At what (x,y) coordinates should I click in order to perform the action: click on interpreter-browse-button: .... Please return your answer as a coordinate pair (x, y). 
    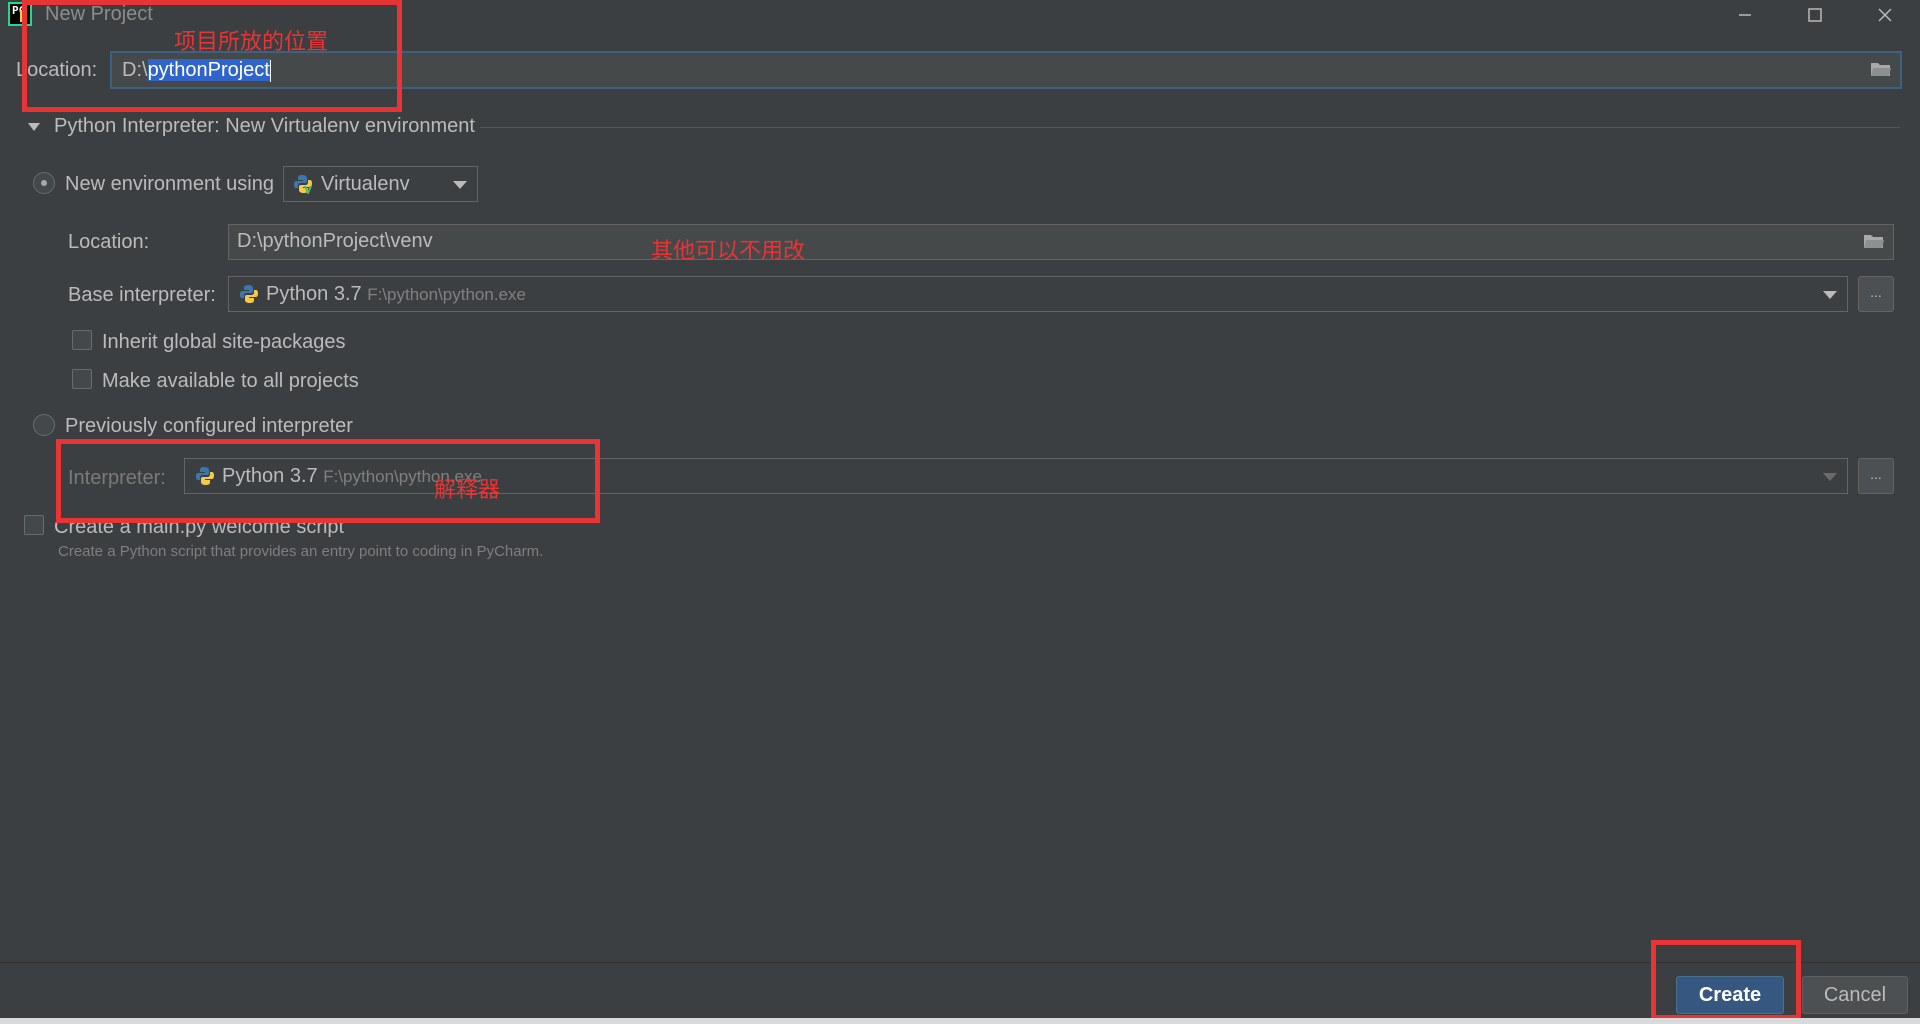
    Looking at the image, I should click on (1876, 476).